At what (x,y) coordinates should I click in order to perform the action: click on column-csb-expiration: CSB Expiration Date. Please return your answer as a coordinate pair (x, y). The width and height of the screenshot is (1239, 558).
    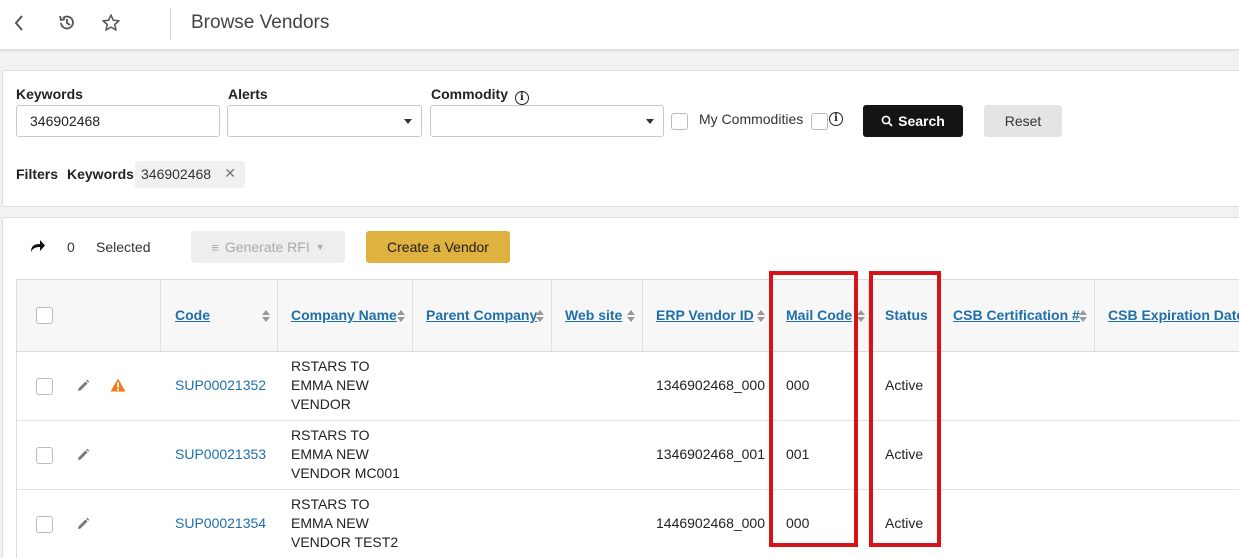
    Looking at the image, I should click on (1167, 316).